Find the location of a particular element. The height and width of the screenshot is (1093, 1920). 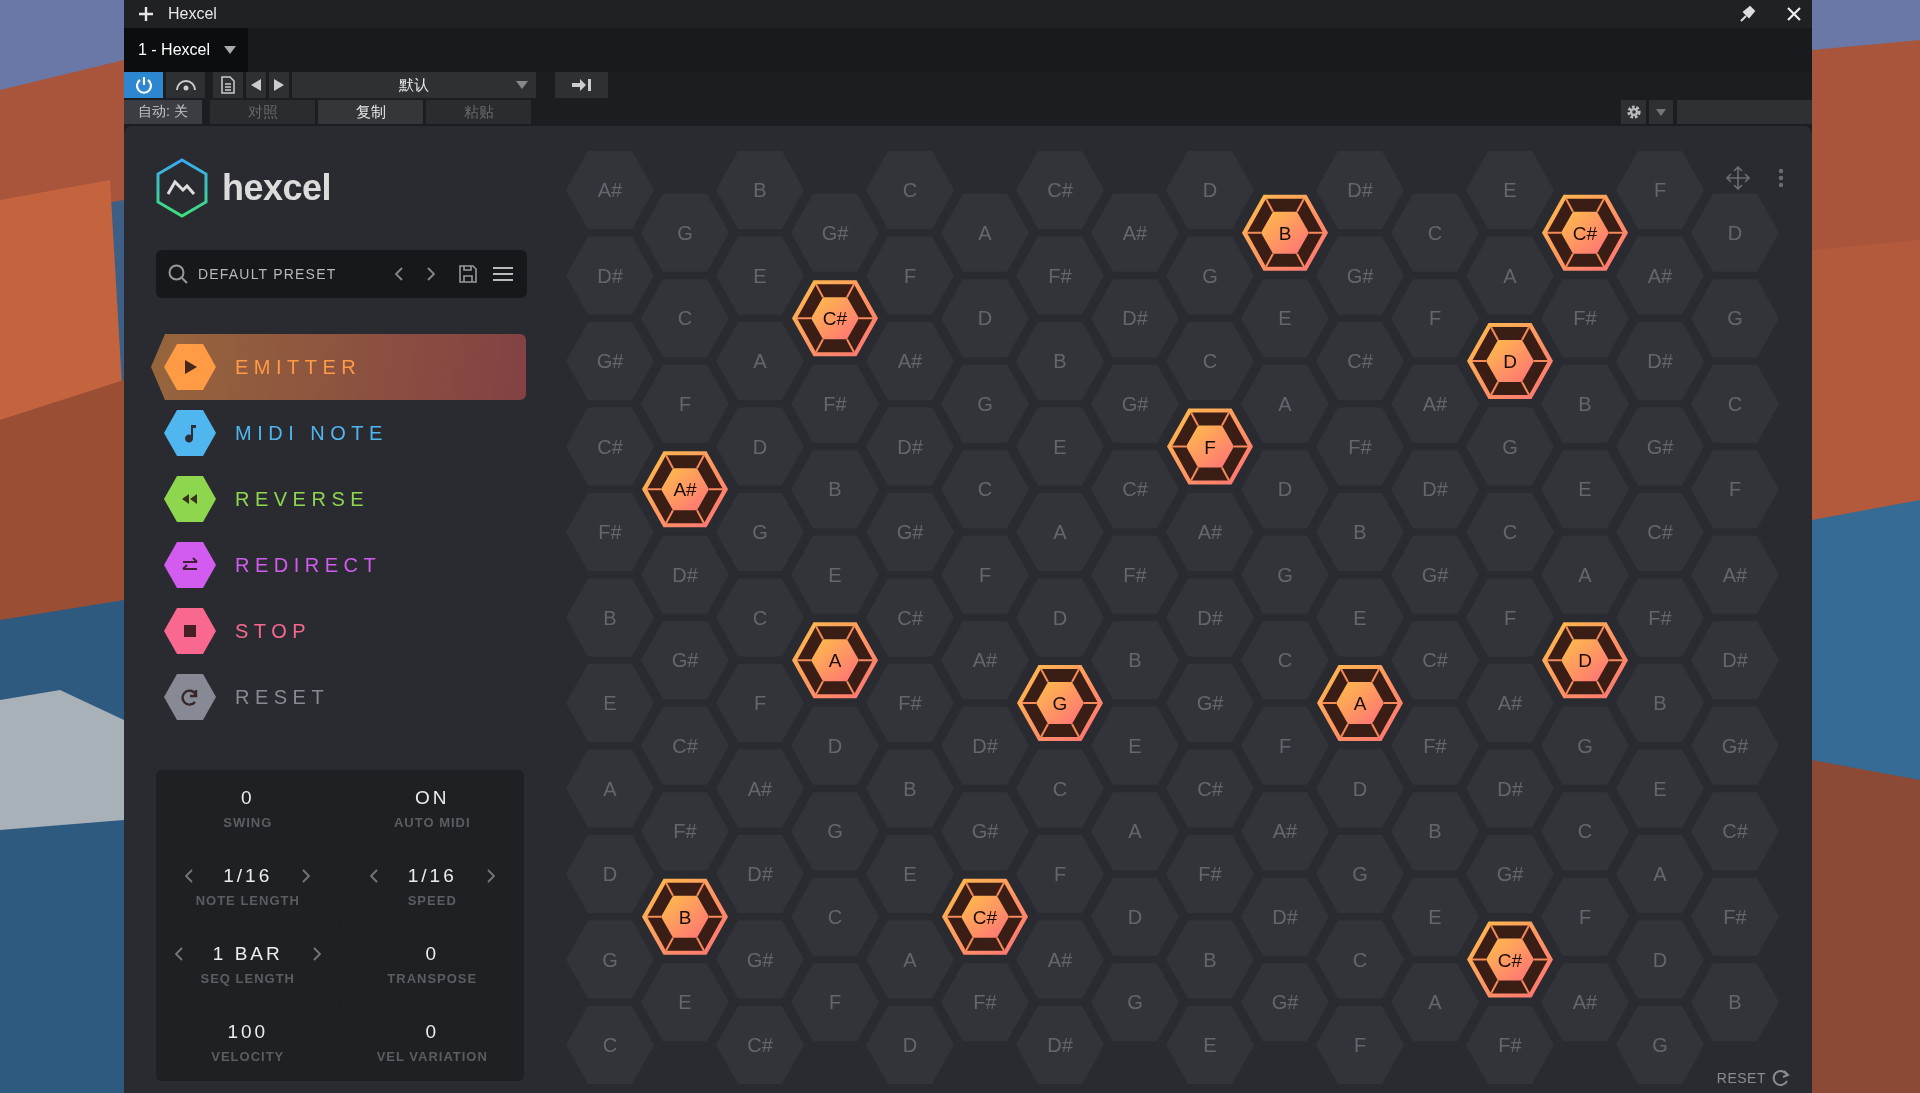

settings-dropdown is located at coordinates (1661, 112).